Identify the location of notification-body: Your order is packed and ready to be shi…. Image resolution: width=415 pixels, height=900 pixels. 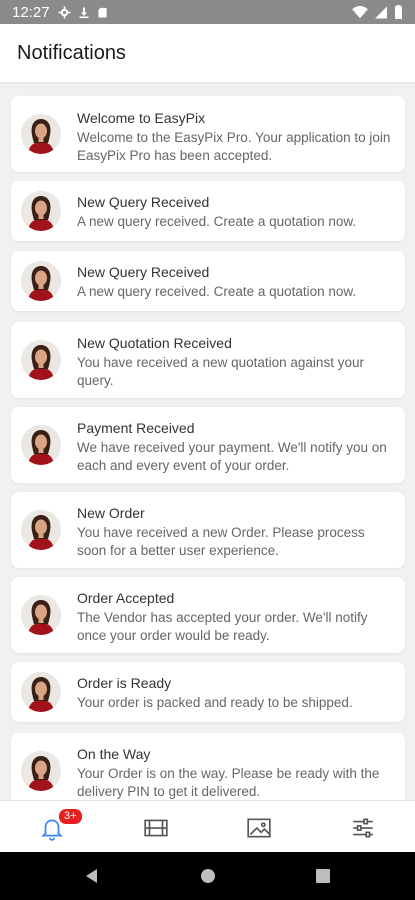
(215, 702).